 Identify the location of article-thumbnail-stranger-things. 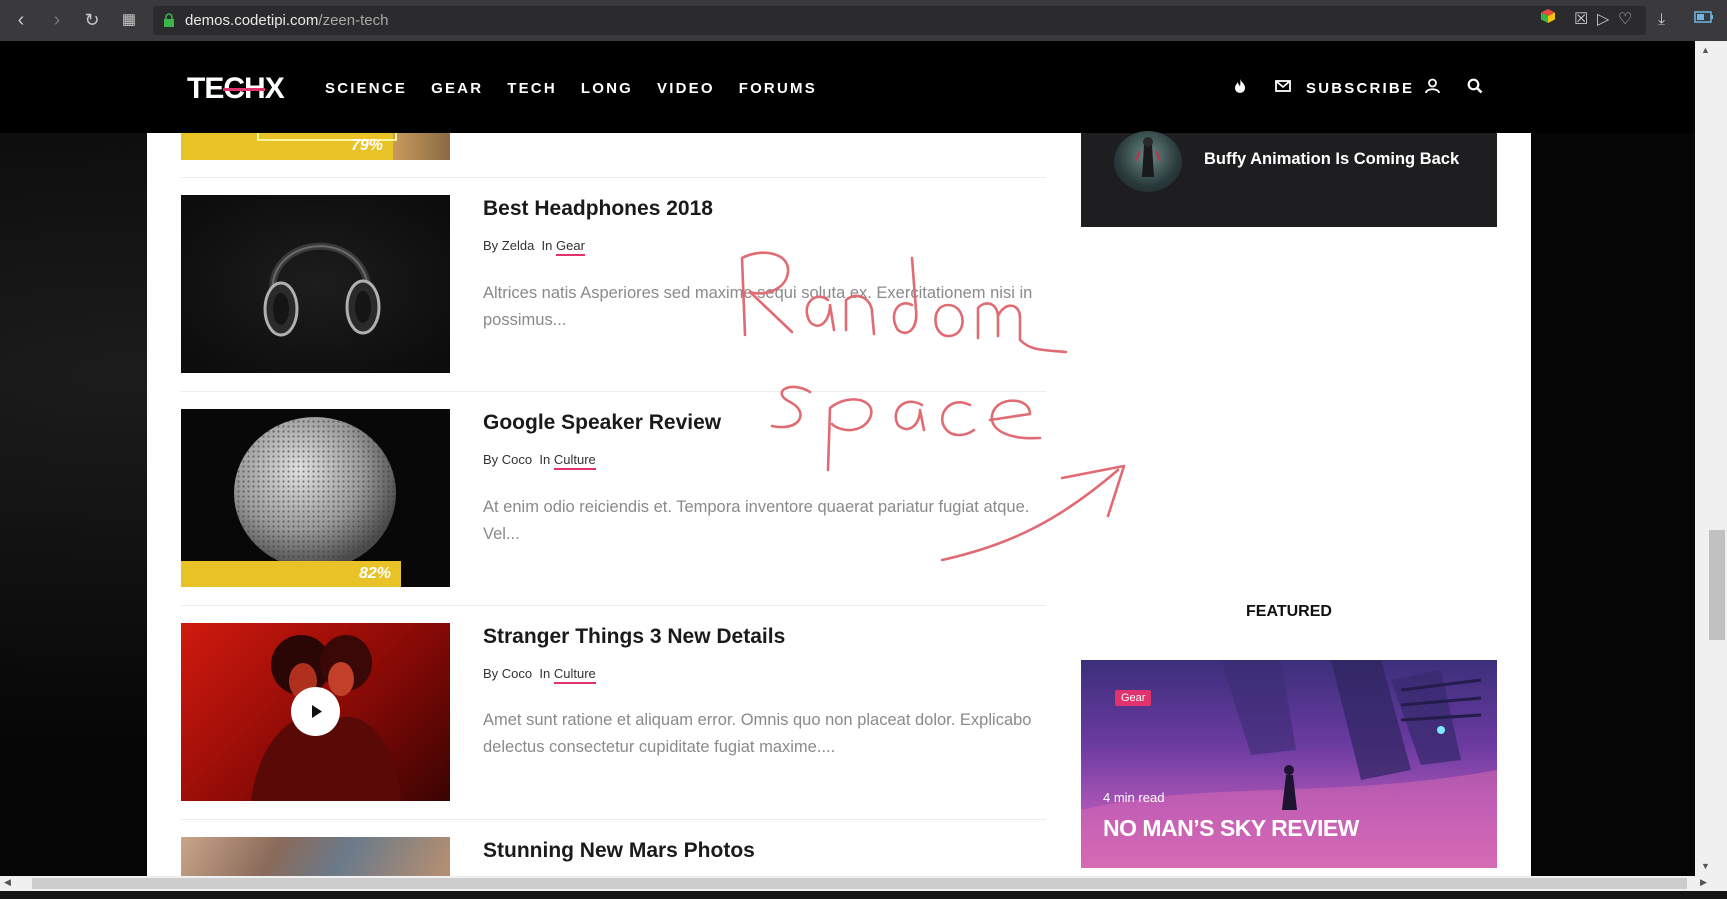
(315, 712).